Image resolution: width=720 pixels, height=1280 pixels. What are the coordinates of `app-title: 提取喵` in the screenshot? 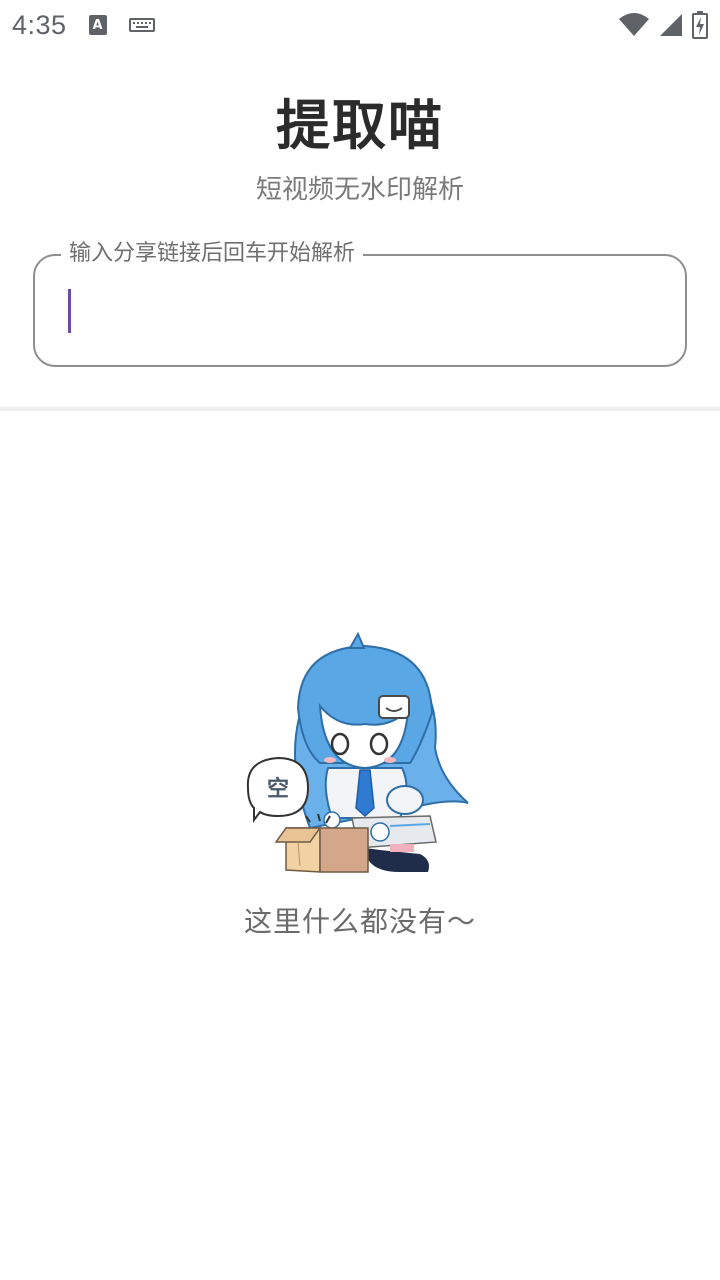 It's located at (360, 125).